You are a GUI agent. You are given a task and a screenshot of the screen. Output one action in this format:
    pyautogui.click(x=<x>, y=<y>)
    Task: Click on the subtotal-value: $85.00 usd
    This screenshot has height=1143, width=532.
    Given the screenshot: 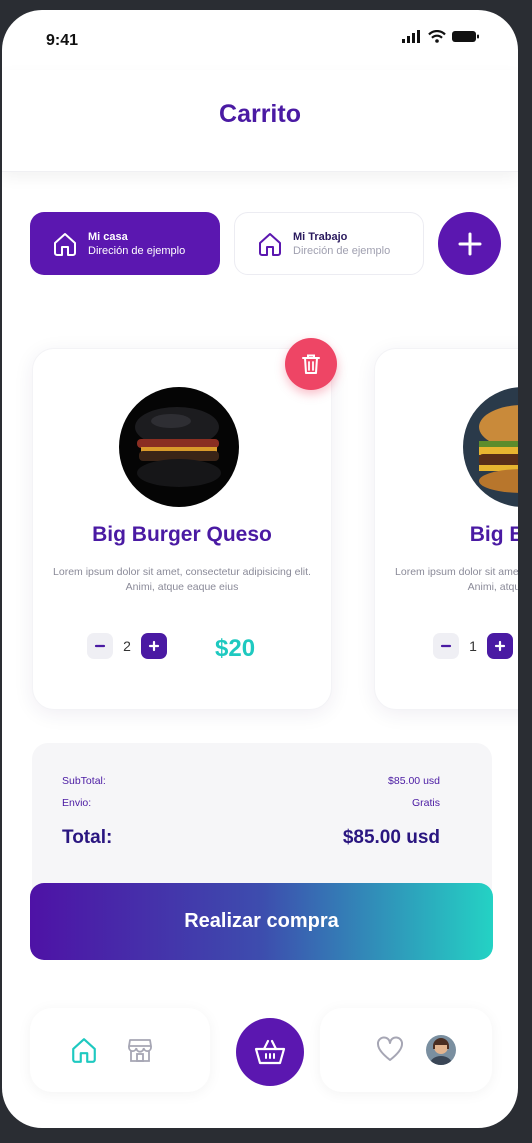 What is the action you would take?
    pyautogui.click(x=414, y=781)
    